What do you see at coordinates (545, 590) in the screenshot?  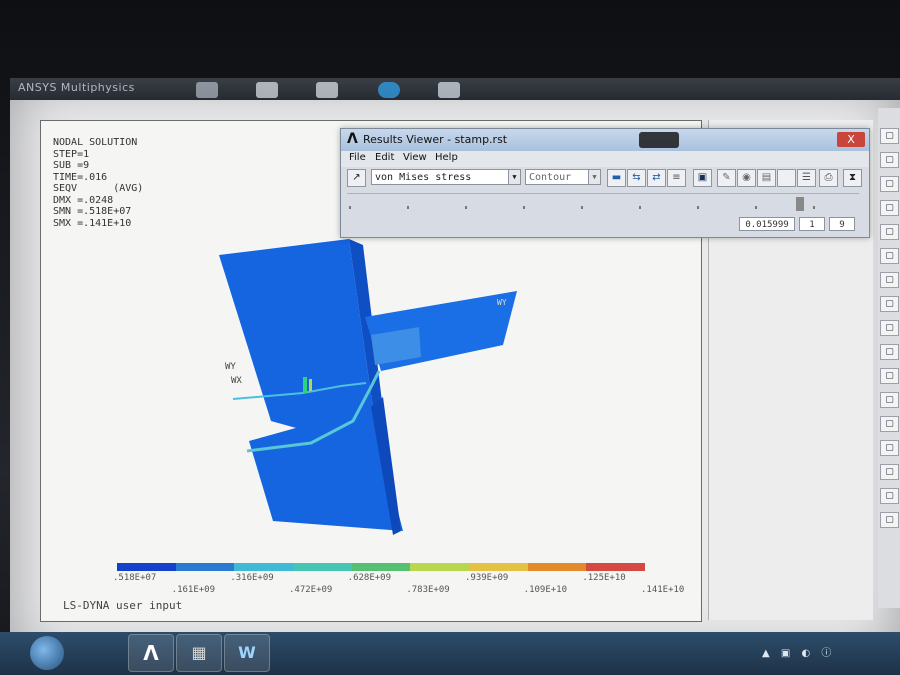 I see `contour-label: .109E+10` at bounding box center [545, 590].